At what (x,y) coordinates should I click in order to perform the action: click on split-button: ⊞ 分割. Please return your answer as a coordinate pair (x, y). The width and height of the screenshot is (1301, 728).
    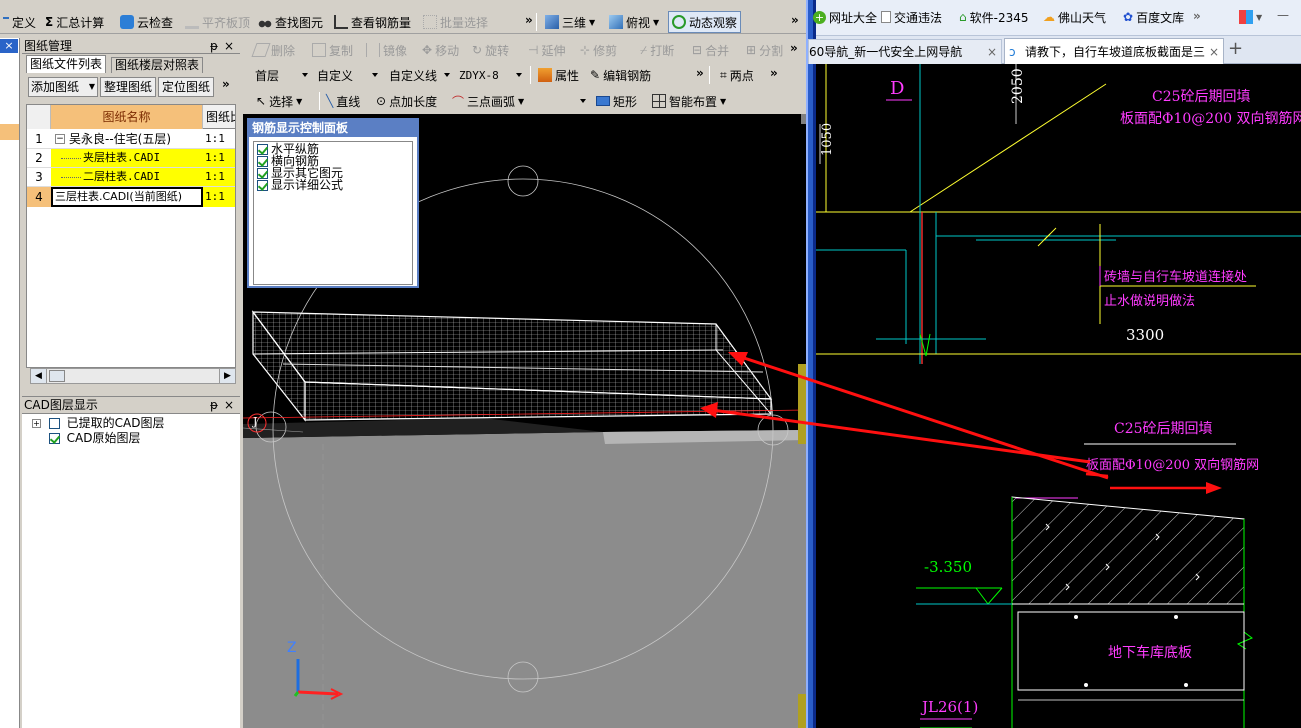
    Looking at the image, I should click on (764, 50).